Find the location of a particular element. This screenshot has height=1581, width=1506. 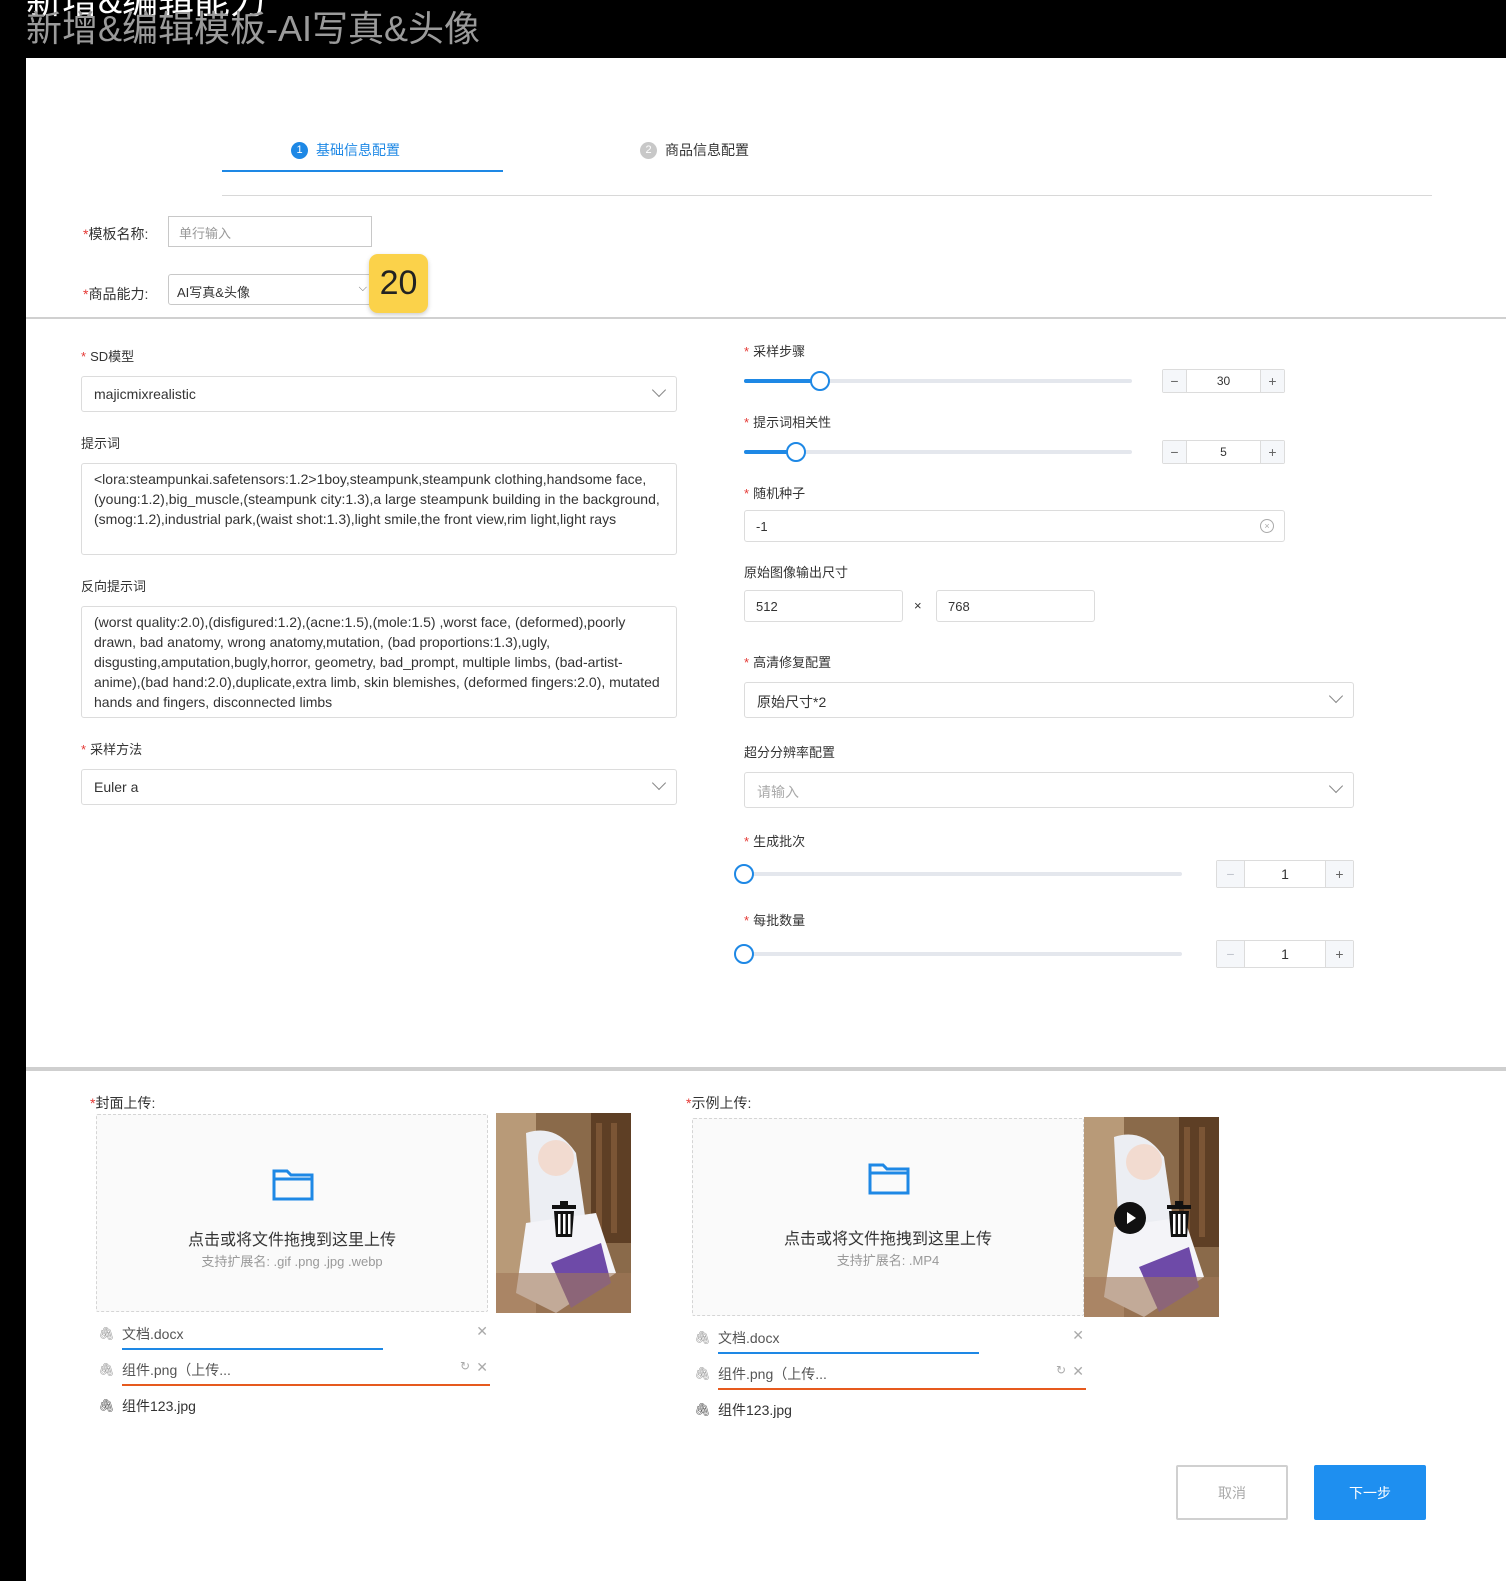

cover-upload-label: *封面上传: is located at coordinates (123, 1103).